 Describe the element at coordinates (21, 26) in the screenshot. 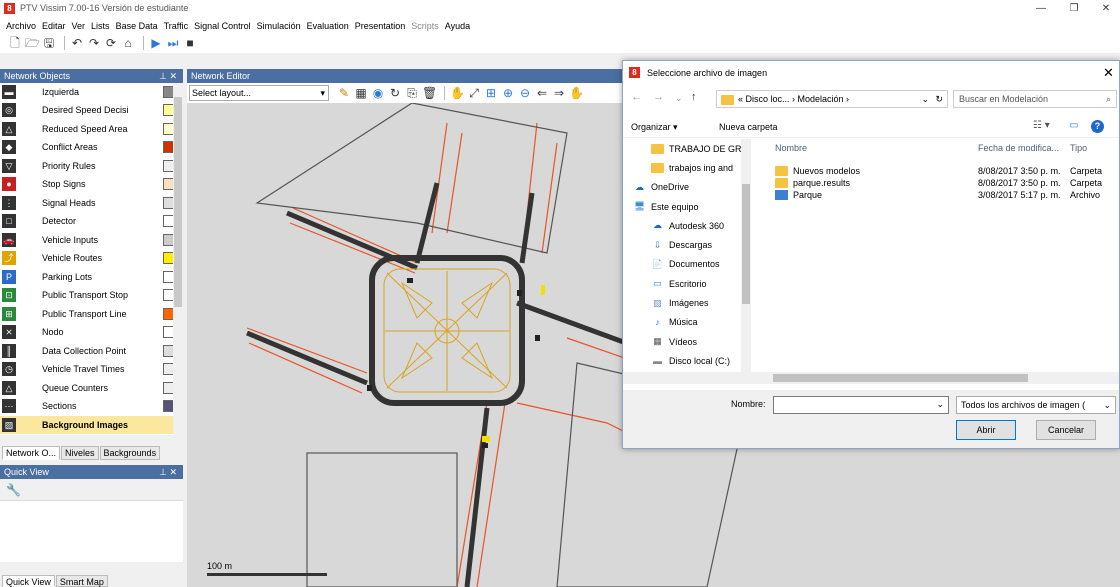

I see `menu-archivo: Archivo` at that location.